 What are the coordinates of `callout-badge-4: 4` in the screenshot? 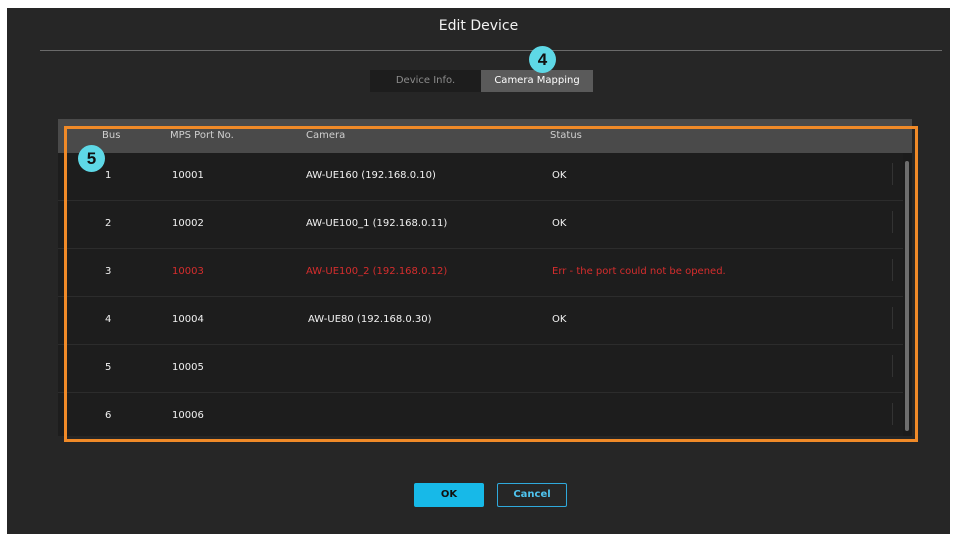 It's located at (542, 59).